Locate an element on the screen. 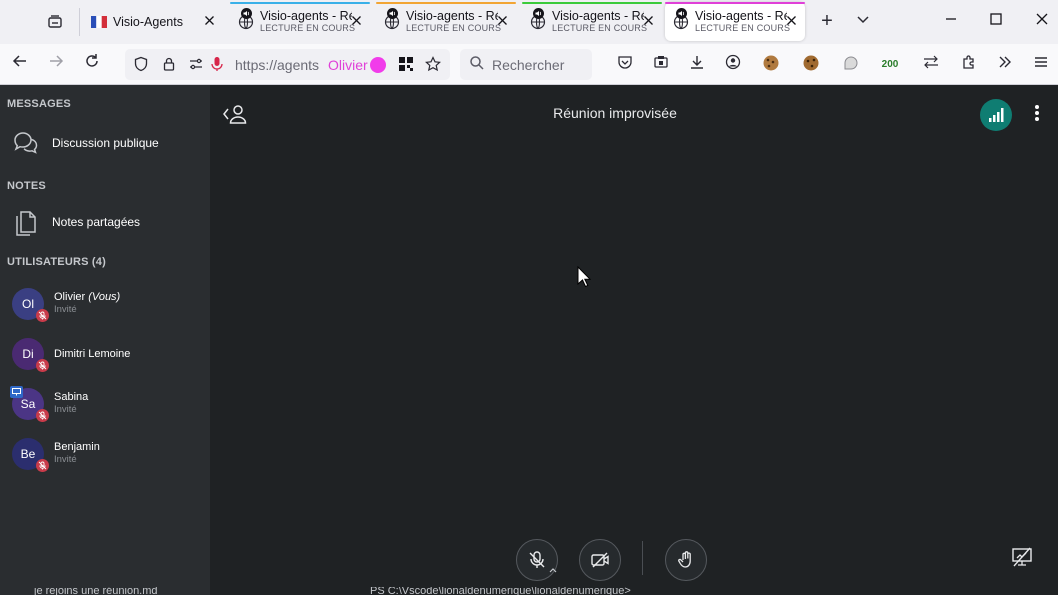 This screenshot has width=1058, height=595. tab-texts: Visio-agents - Ré LECTURE EN COURS is located at coordinates (307, 21).